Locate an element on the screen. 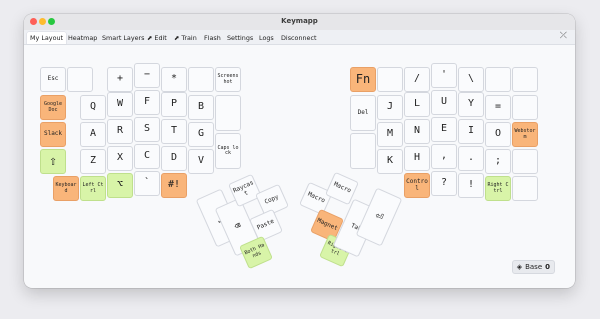 The width and height of the screenshot is (600, 319). backspace-icon: ⌫ is located at coordinates (237, 226).